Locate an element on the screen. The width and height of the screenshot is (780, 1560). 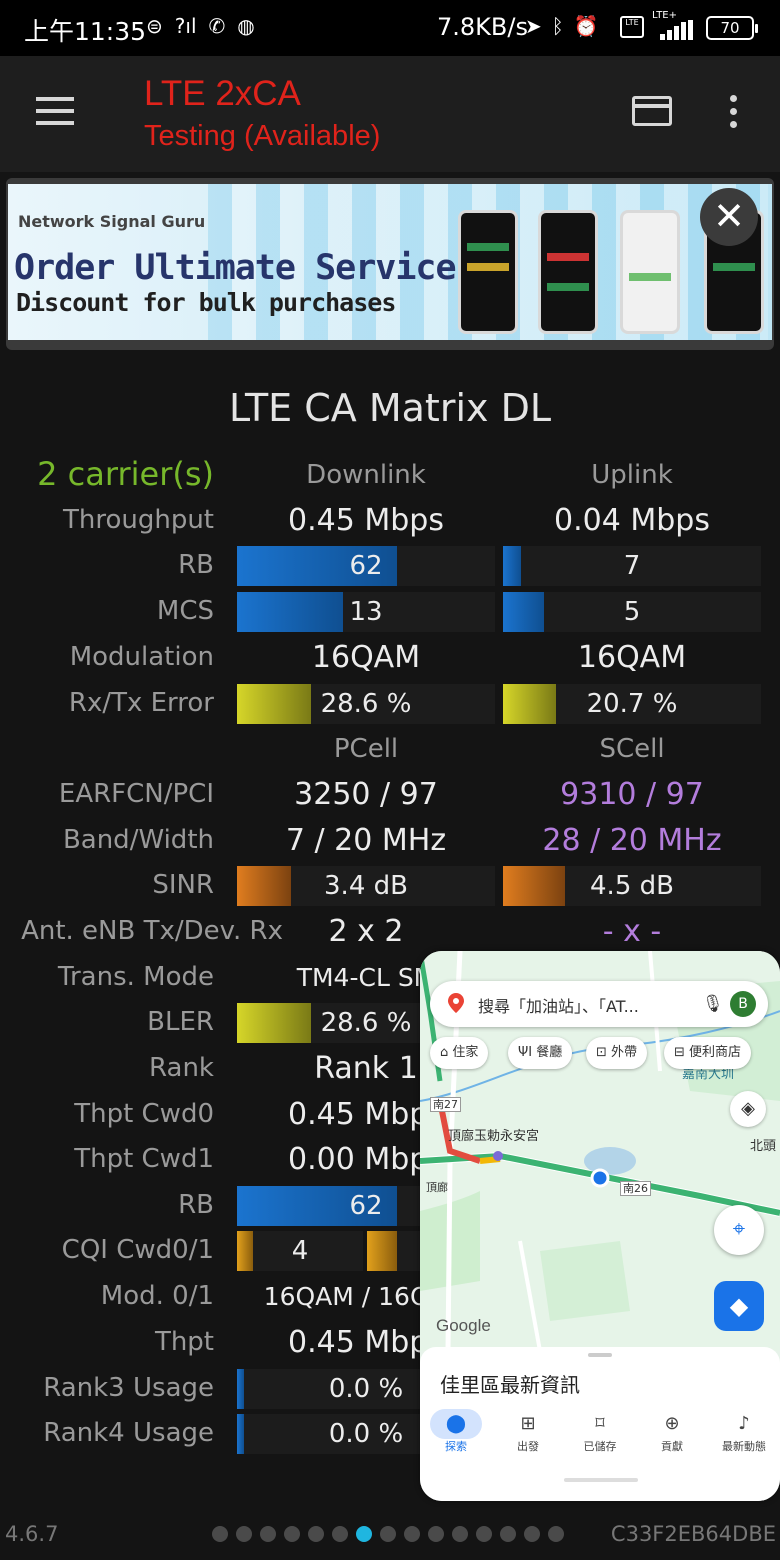
card-icon is located at coordinates (652, 111).